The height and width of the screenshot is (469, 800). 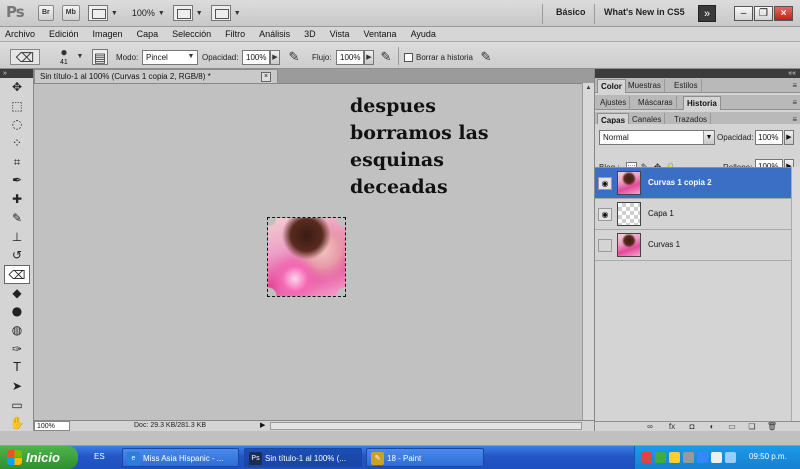 I want to click on brush-preview-icon: ●, so click(x=64, y=52).